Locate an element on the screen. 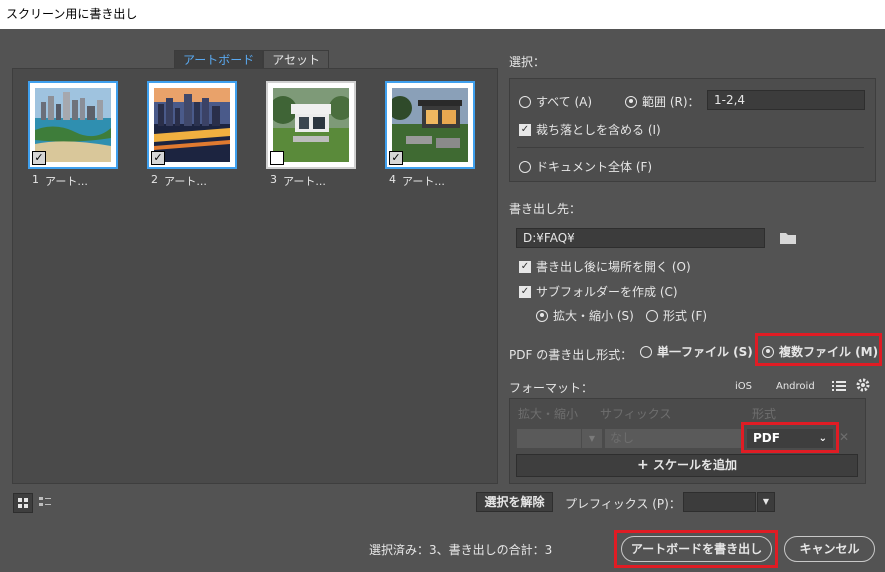 This screenshot has width=885, height=572. create-subfolders-label: サブフォルダーを作成 (C) is located at coordinates (607, 292).